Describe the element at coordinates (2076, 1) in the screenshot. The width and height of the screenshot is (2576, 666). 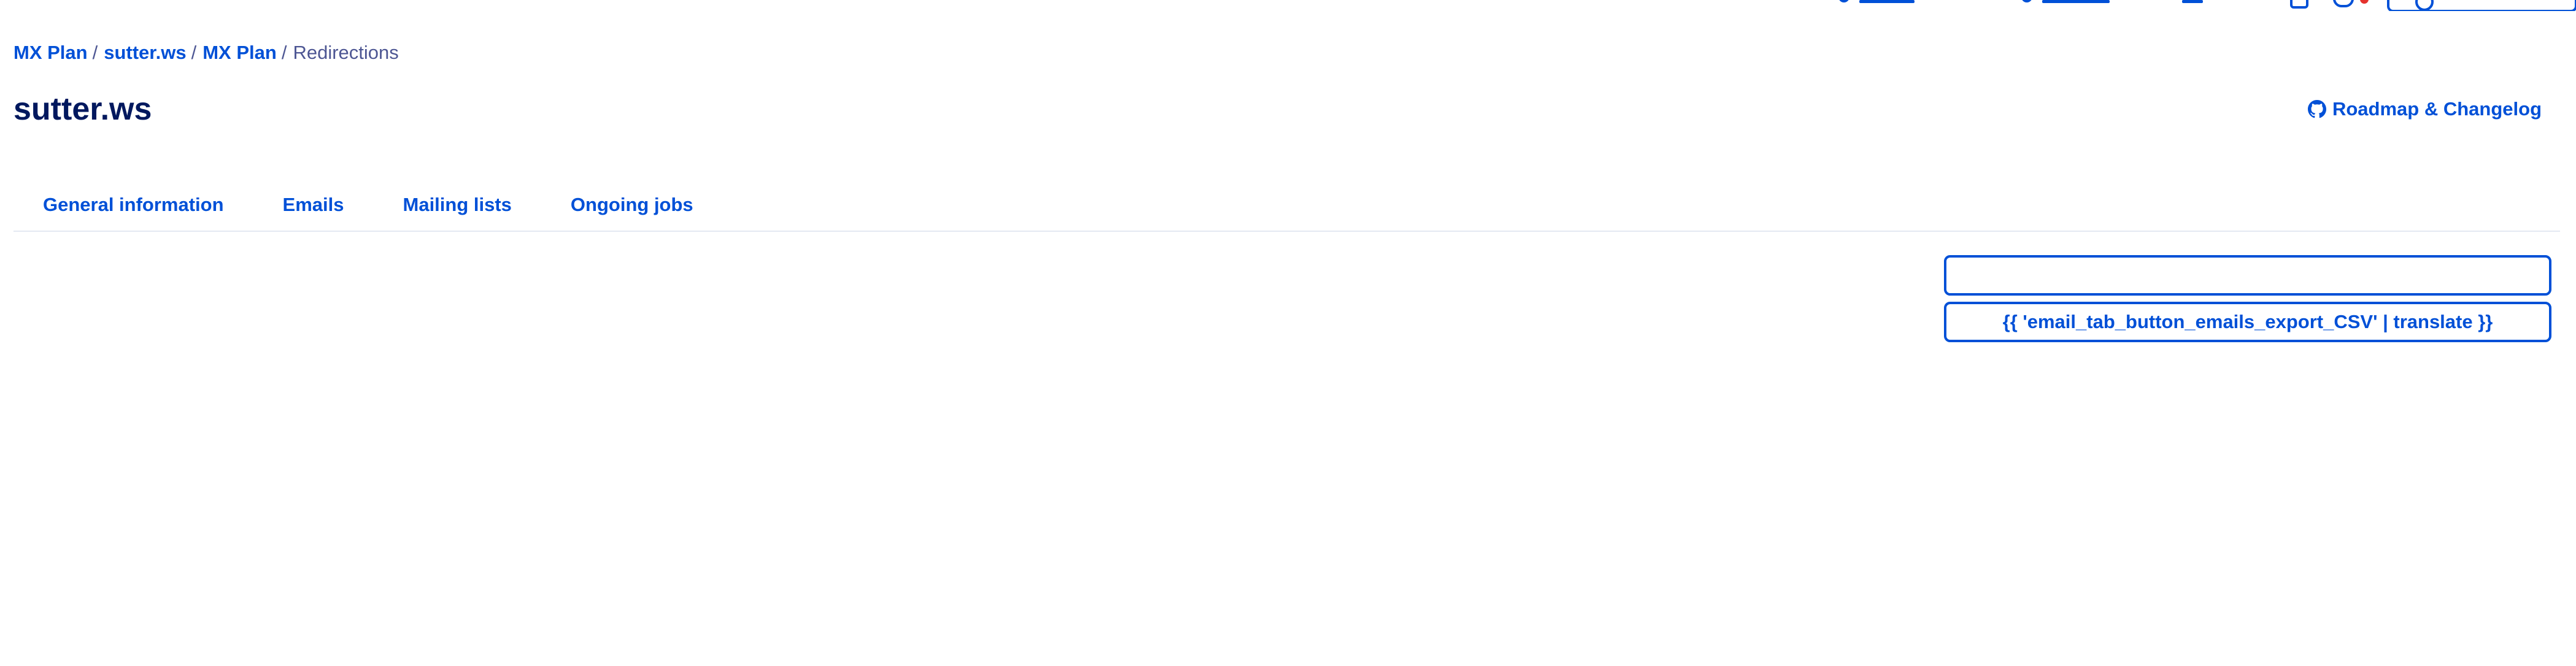
I see `language-link` at that location.